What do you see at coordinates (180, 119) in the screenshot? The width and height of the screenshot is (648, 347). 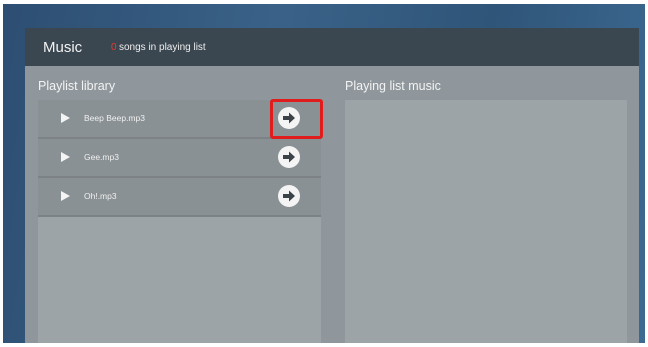 I see `song-row: Beep Beep.mp3` at bounding box center [180, 119].